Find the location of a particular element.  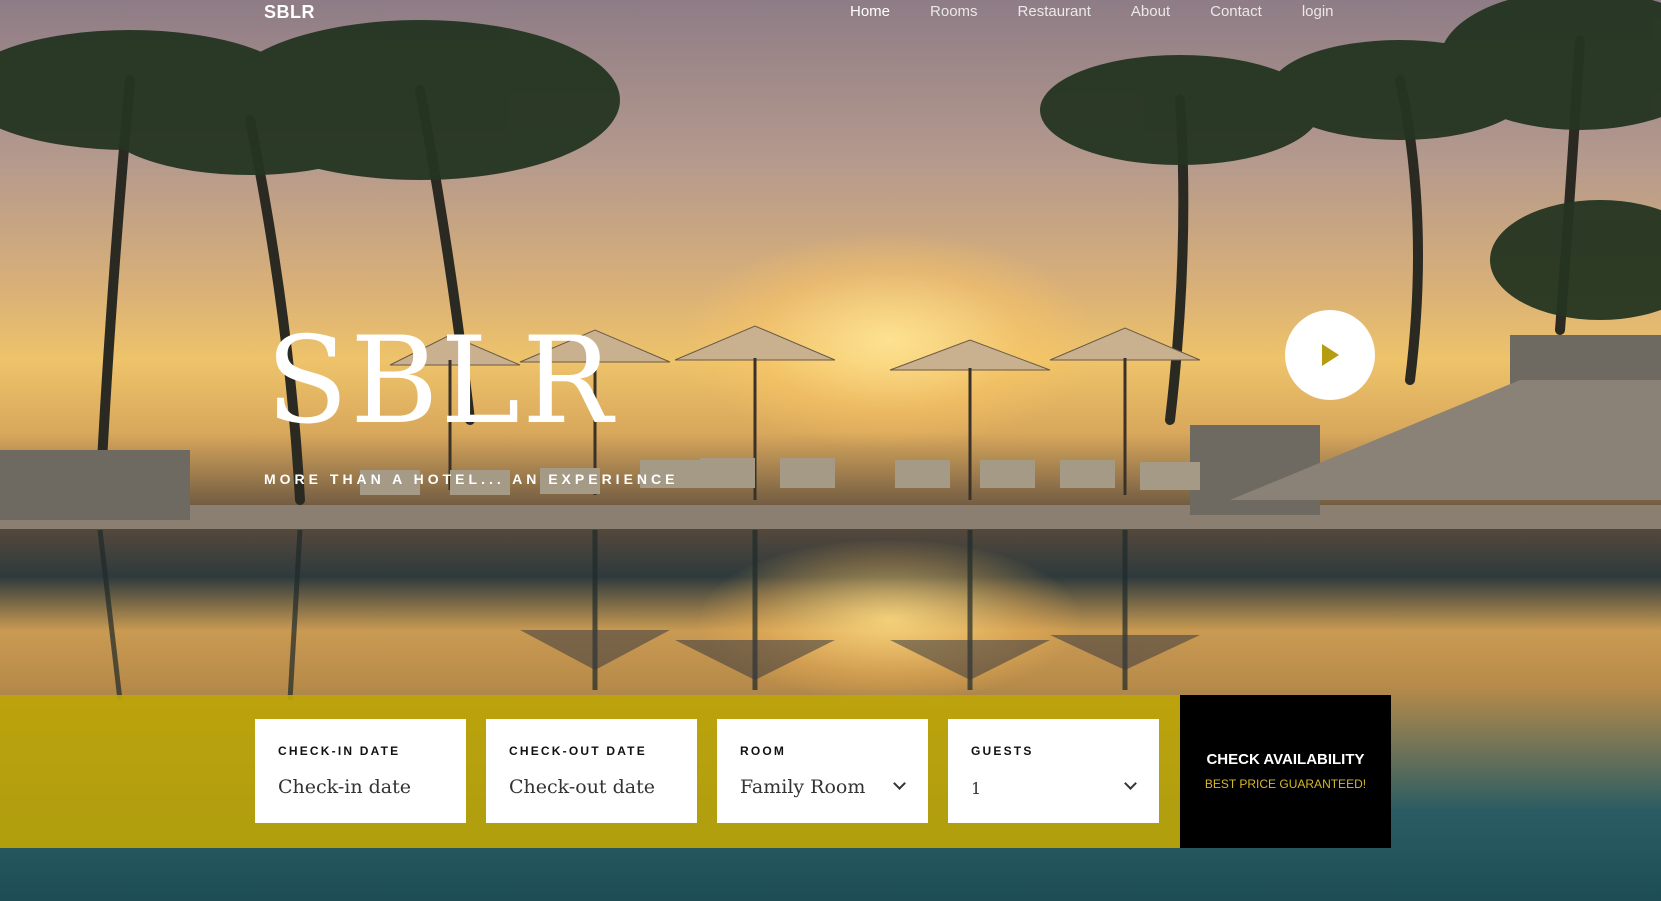

guests-label: GUESTS is located at coordinates (1002, 751).